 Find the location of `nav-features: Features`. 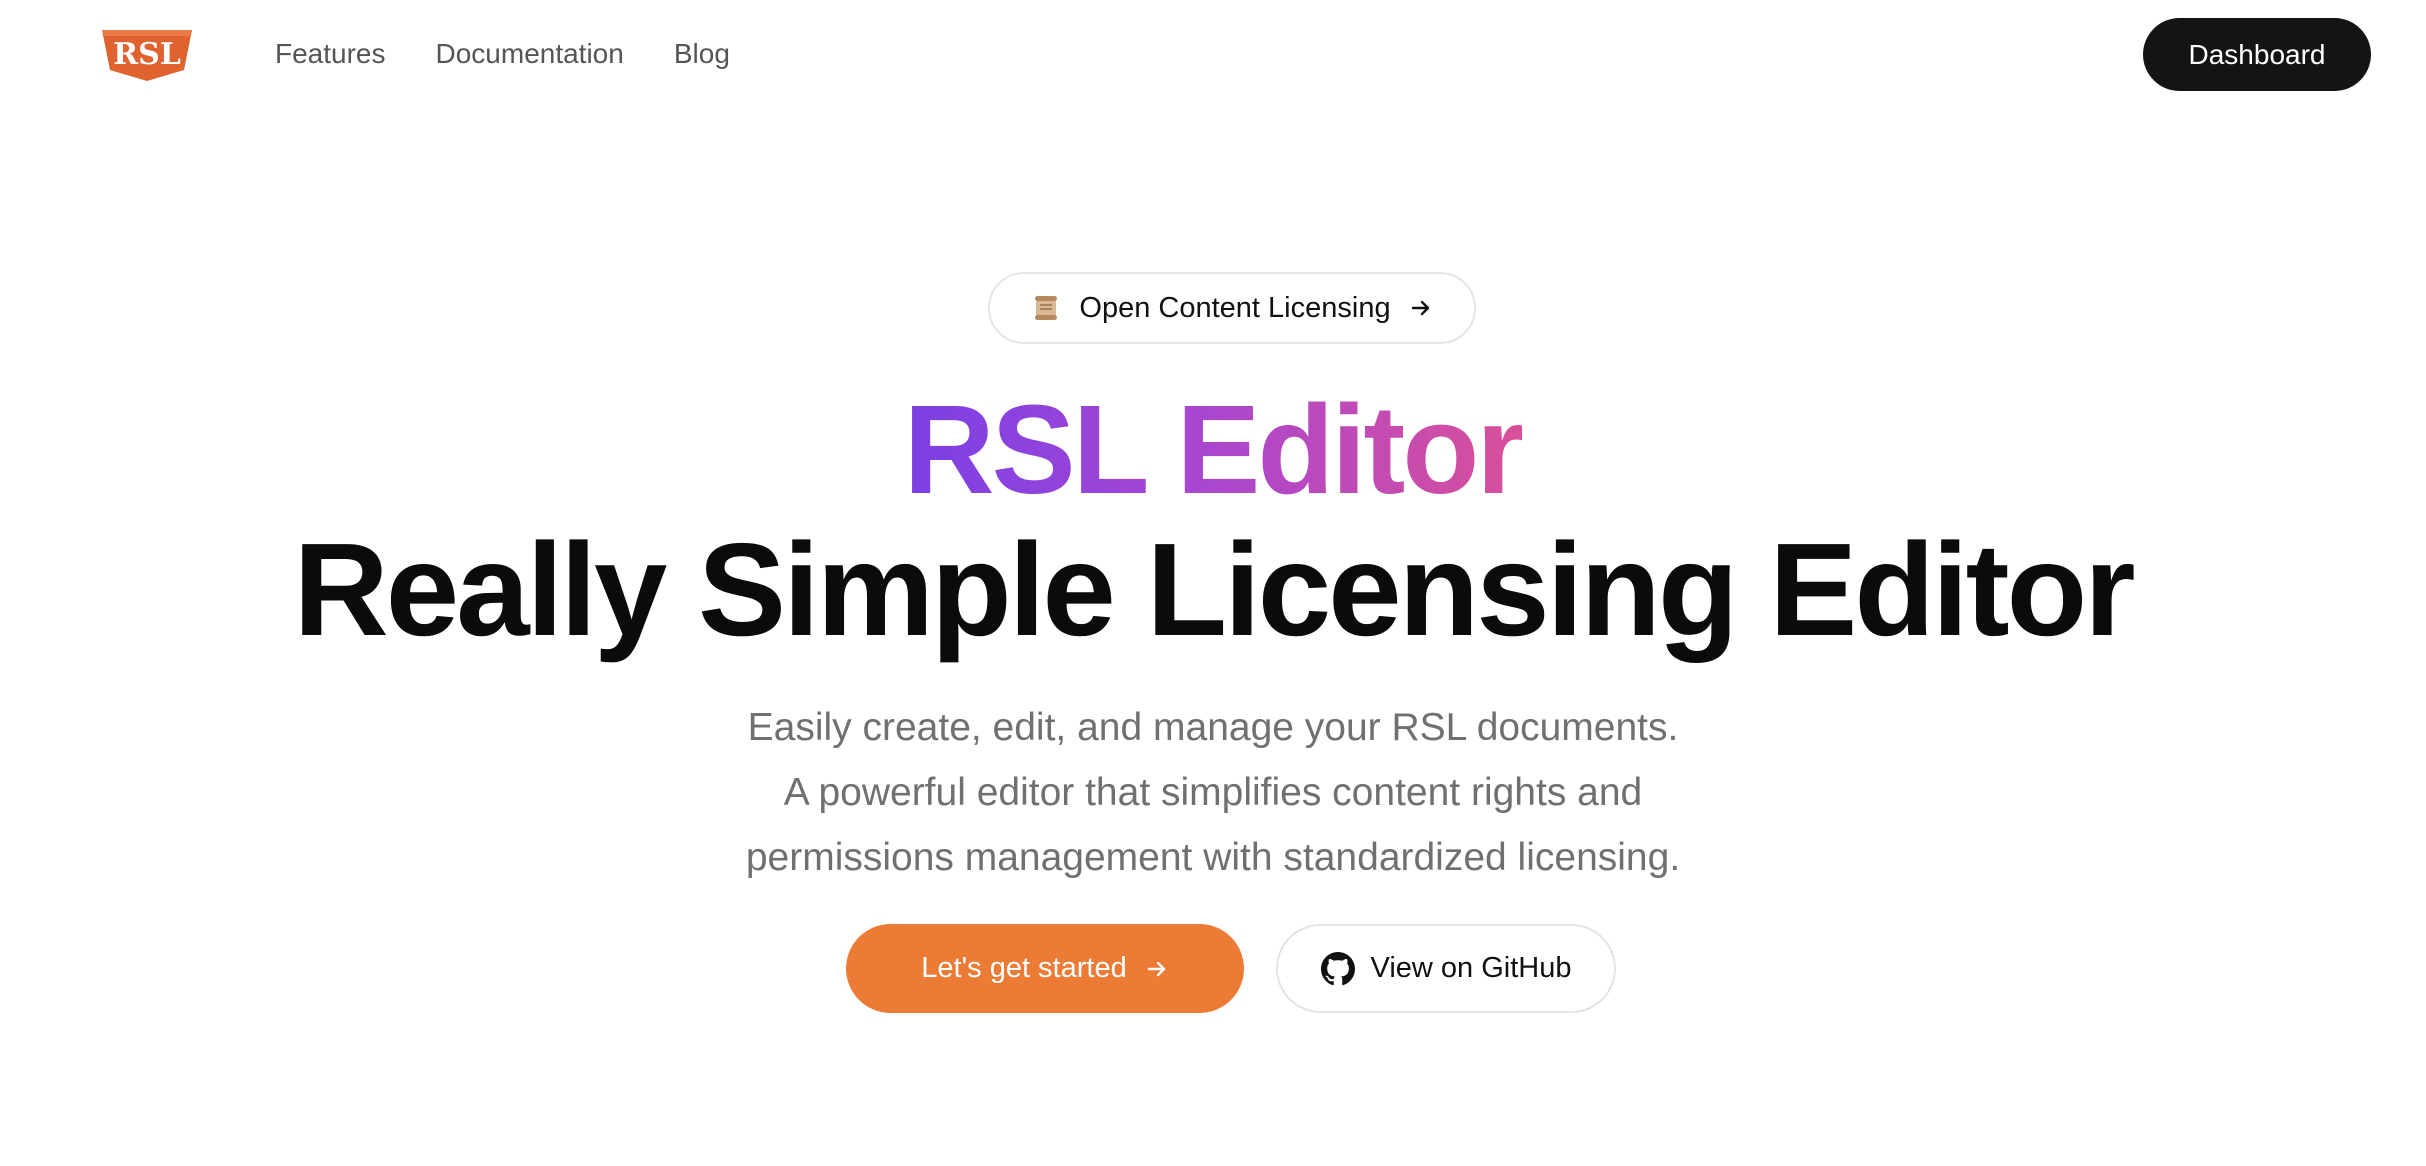

nav-features: Features is located at coordinates (330, 54).